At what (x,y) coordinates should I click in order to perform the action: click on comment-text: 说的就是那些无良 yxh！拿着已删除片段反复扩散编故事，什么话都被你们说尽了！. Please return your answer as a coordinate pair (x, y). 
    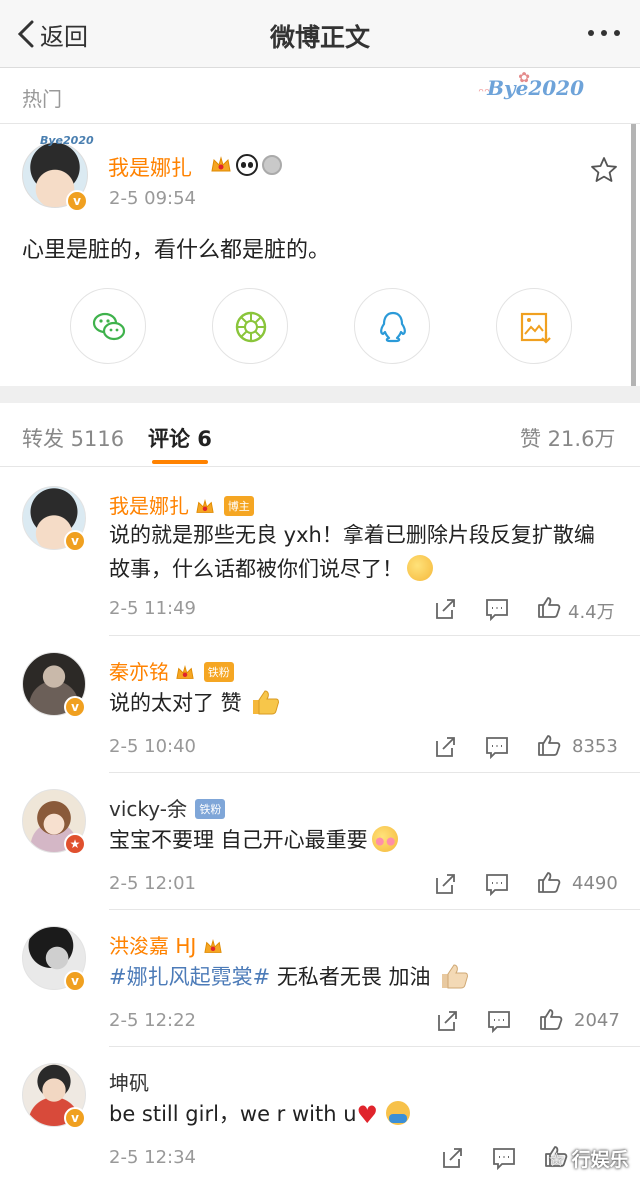
    Looking at the image, I should click on (359, 552).